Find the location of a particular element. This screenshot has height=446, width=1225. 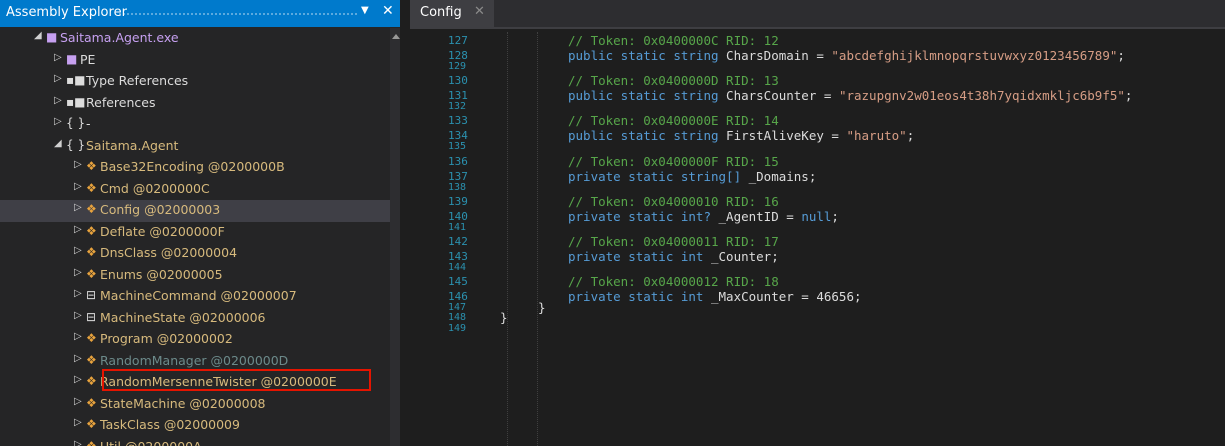

tree-node: ▷ ❖ Config @02000003 is located at coordinates (195, 211).